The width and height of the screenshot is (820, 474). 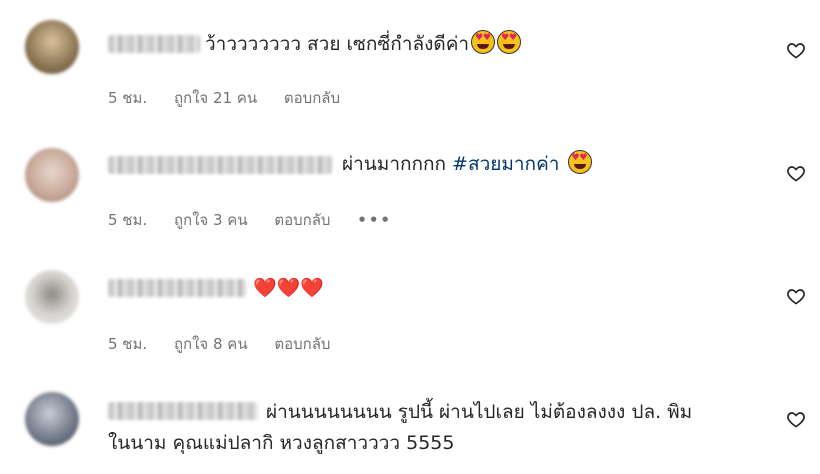 I want to click on likes-count-link: ถูกใจ 3 คน, so click(x=211, y=220).